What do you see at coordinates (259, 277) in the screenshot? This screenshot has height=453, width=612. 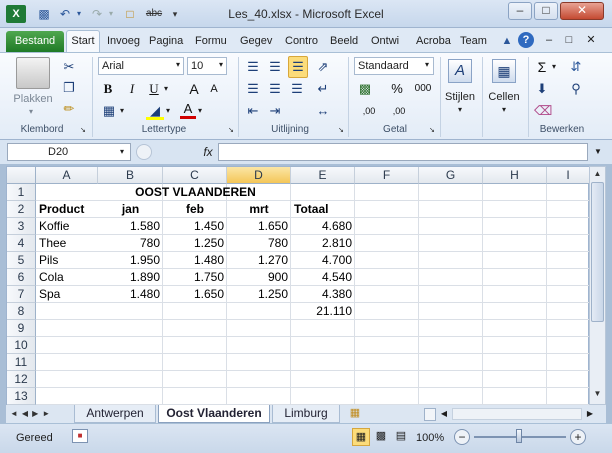 I see `value-cell: 900` at bounding box center [259, 277].